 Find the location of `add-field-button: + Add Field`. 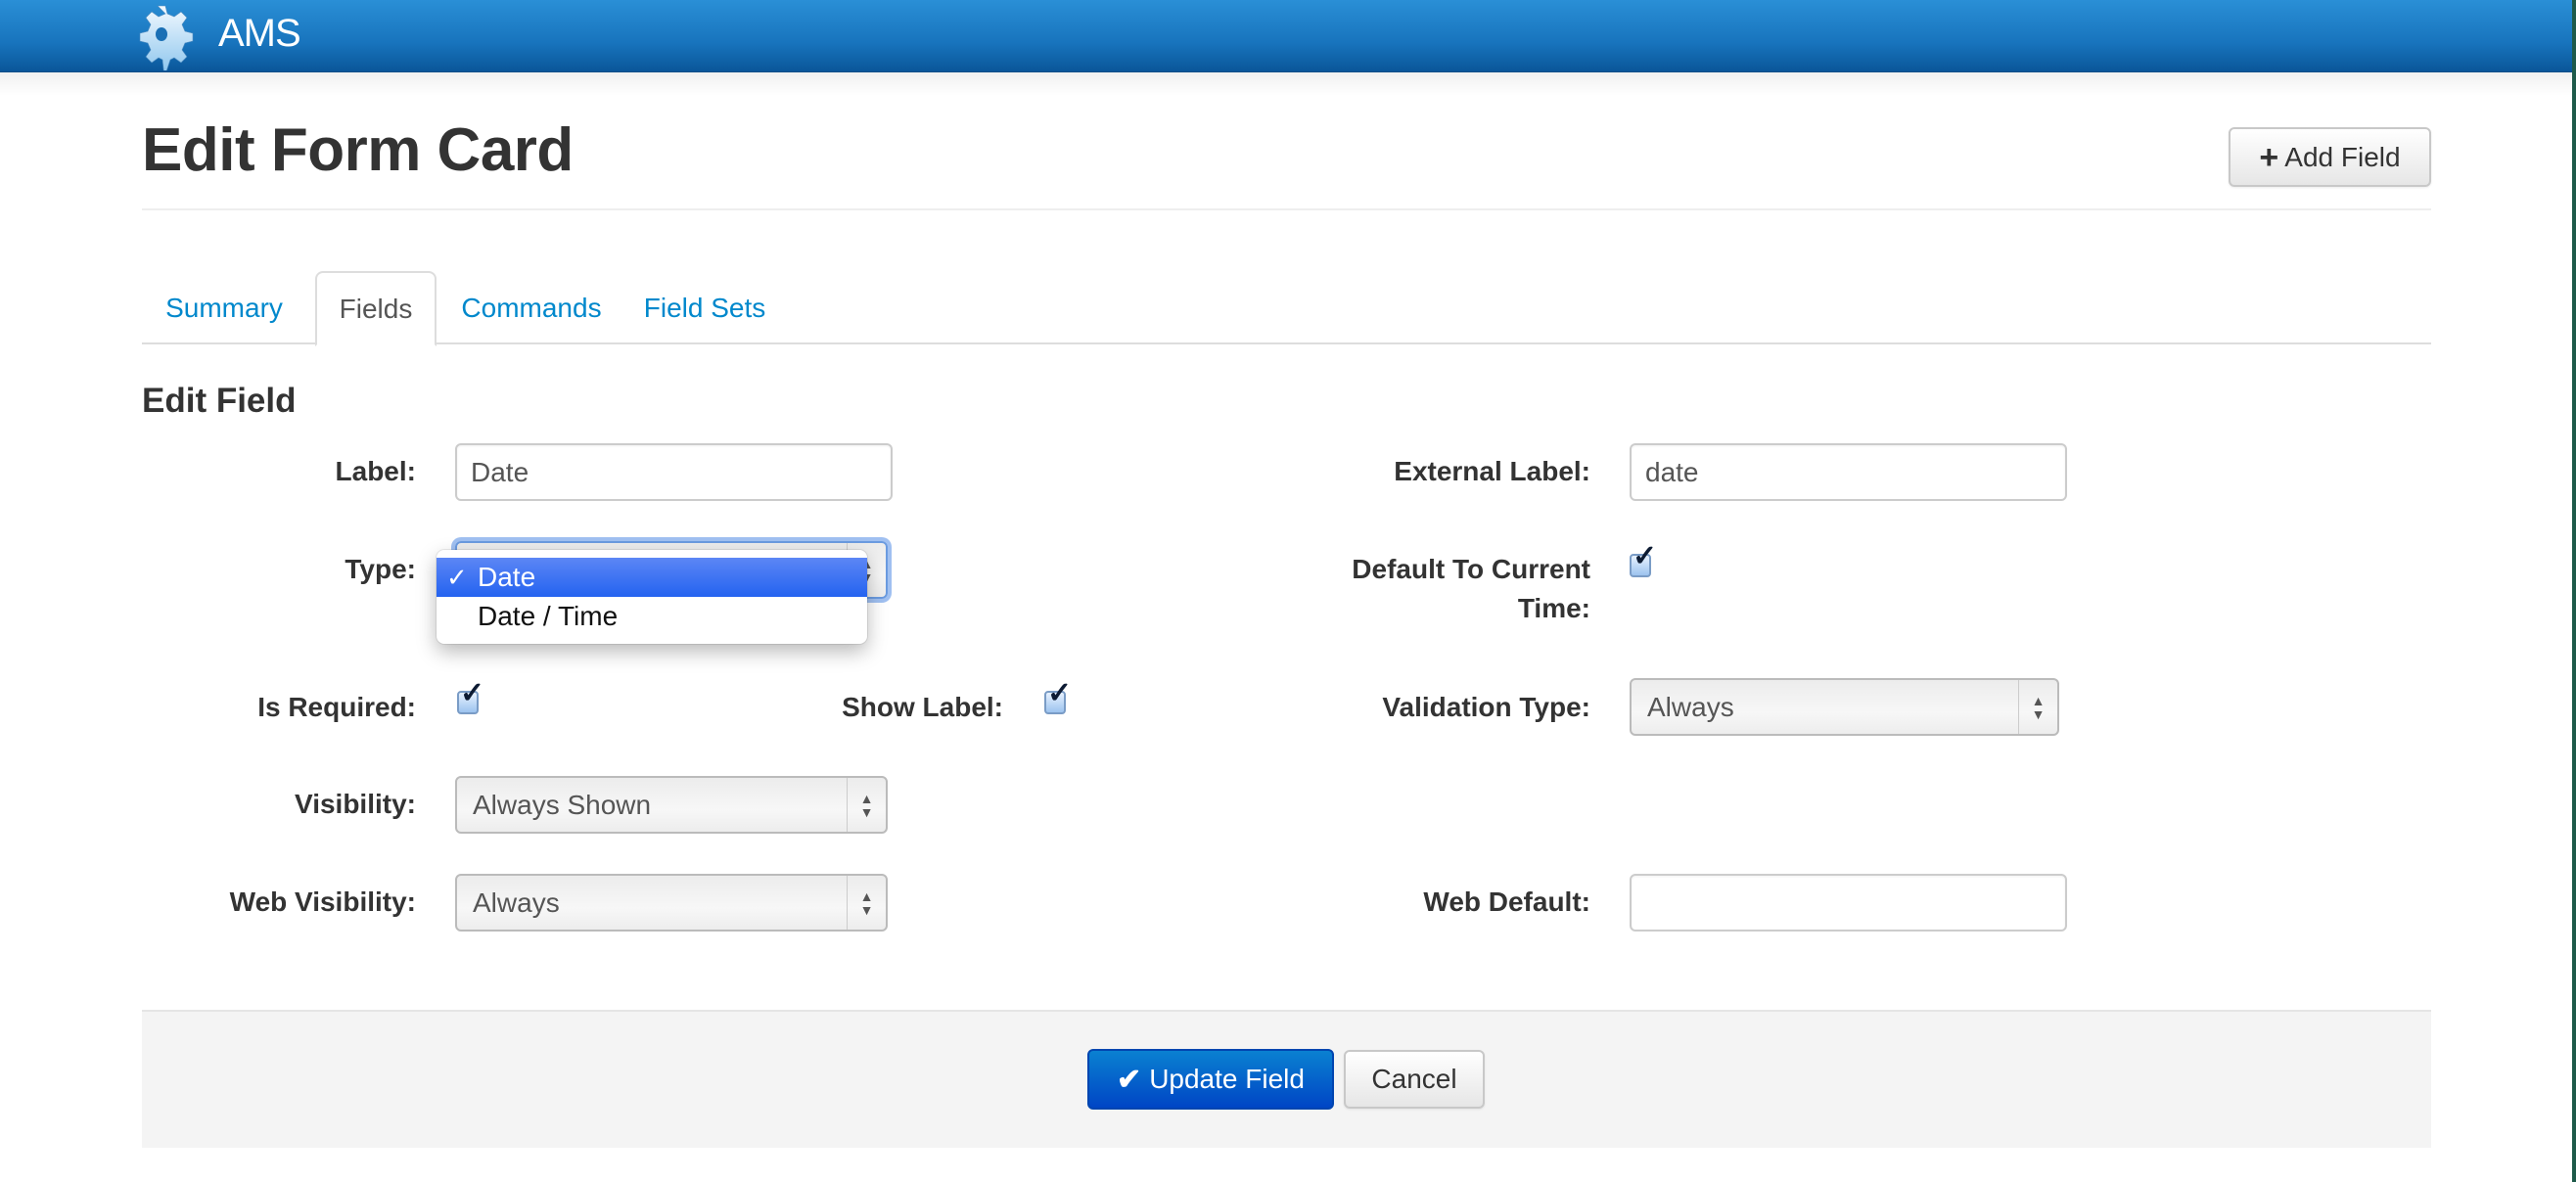

add-field-button: + Add Field is located at coordinates (2330, 157).